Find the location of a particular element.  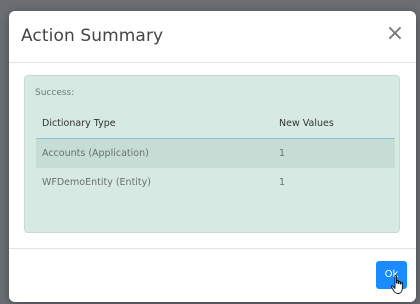

close-icon: × is located at coordinates (395, 33).